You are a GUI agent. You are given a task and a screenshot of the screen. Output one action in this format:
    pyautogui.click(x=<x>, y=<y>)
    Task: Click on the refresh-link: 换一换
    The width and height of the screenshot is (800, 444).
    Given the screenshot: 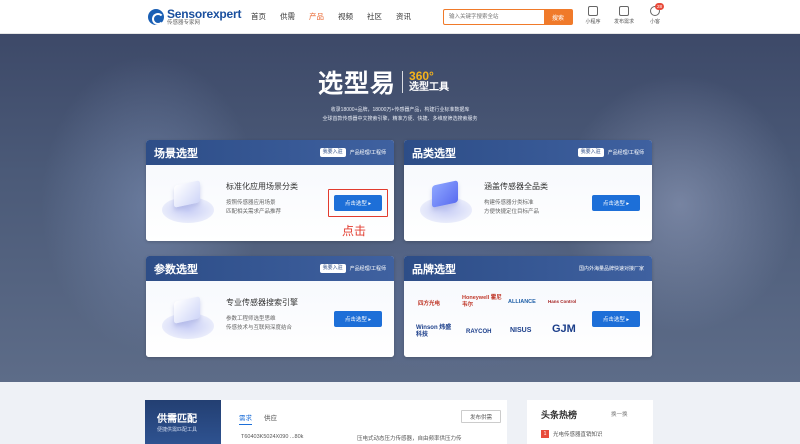 What is the action you would take?
    pyautogui.click(x=619, y=414)
    